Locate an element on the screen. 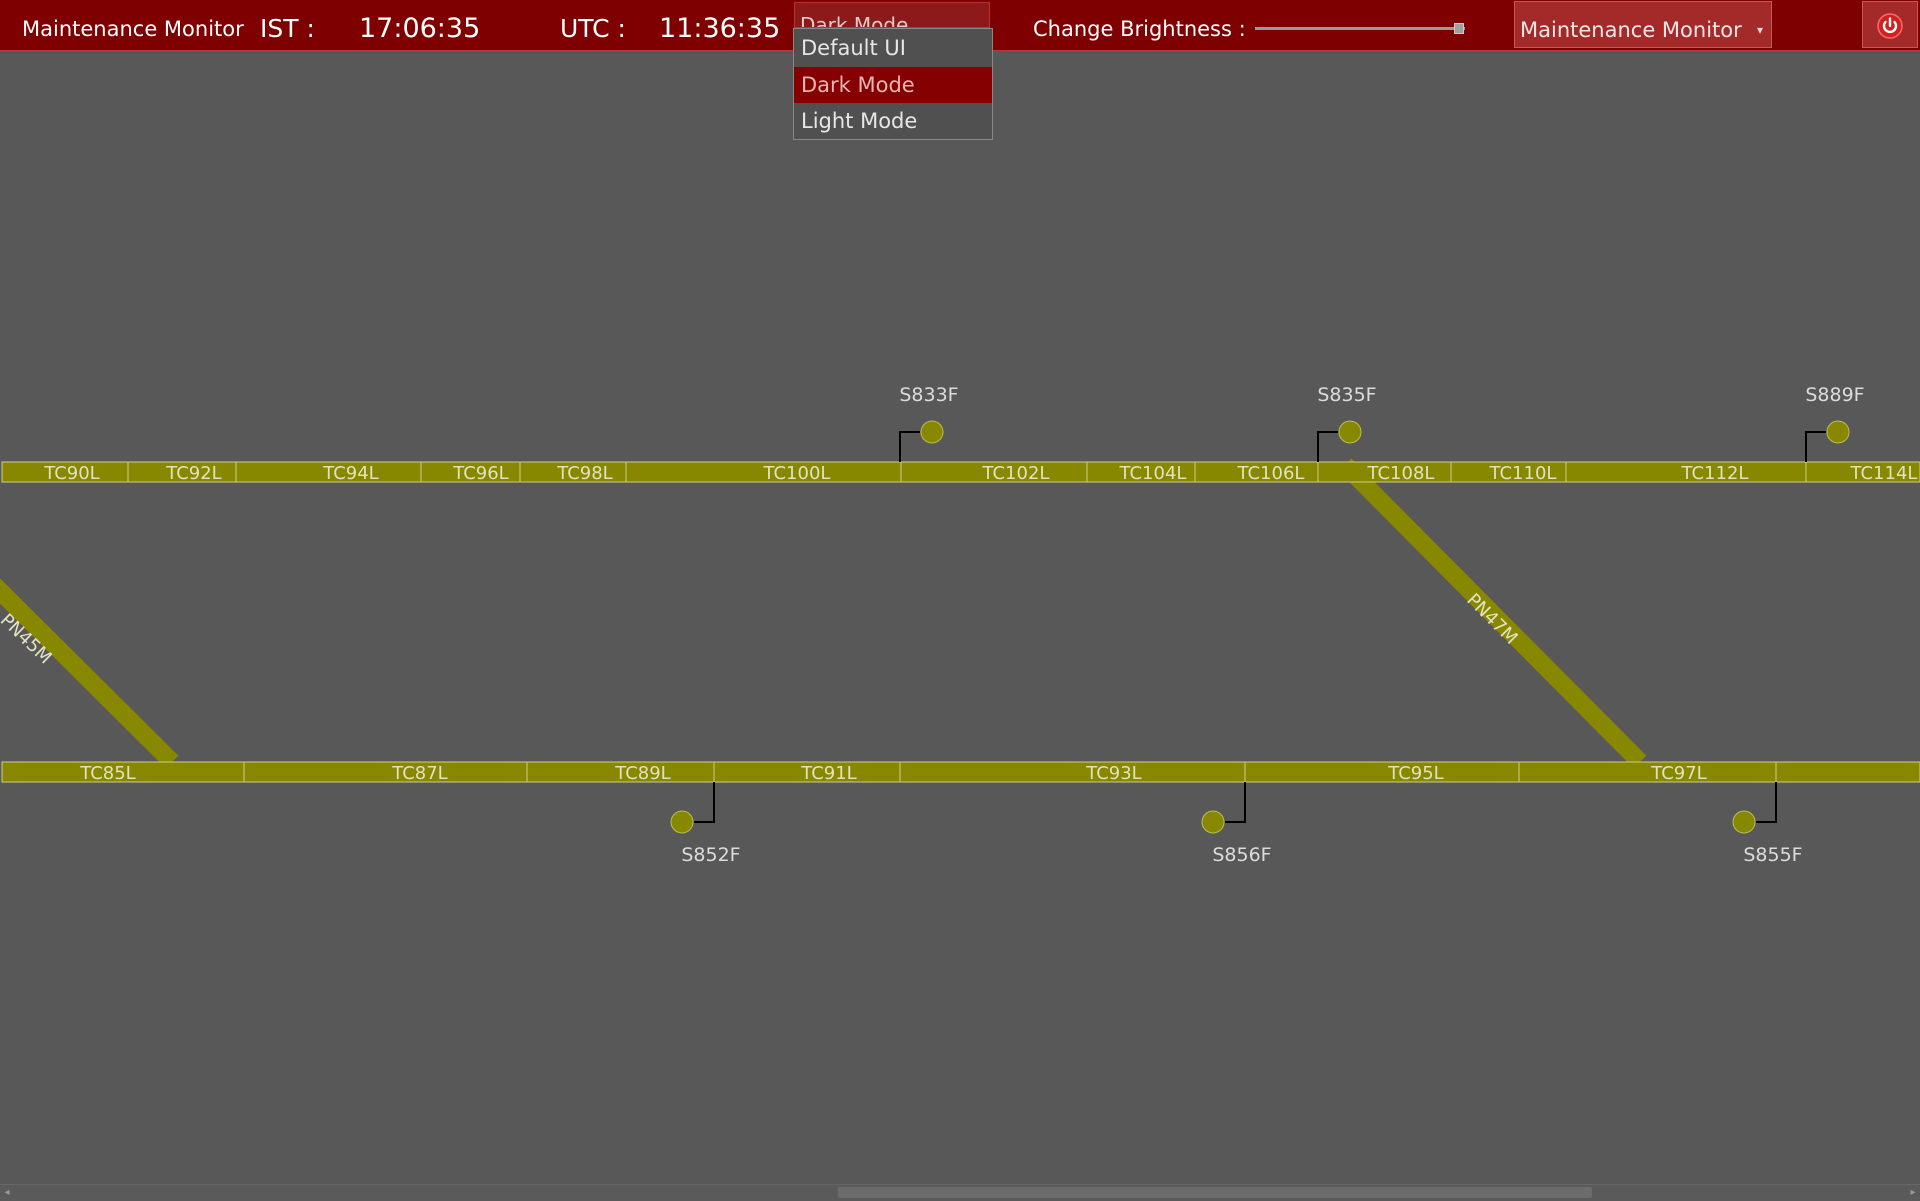 This screenshot has height=1201, width=1920. track-section-label: TC89L is located at coordinates (642, 773).